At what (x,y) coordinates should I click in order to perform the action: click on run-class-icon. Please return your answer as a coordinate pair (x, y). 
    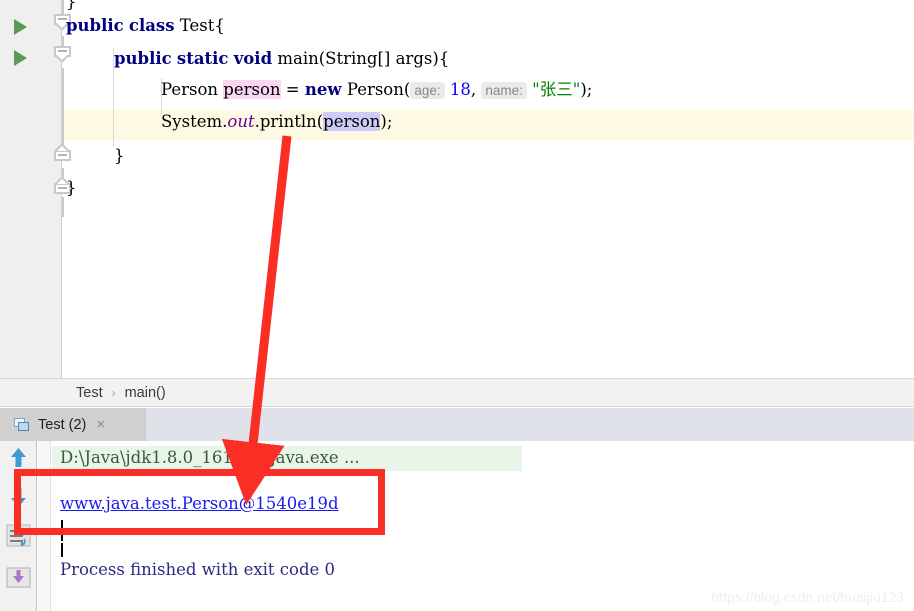
    Looking at the image, I should click on (20, 27).